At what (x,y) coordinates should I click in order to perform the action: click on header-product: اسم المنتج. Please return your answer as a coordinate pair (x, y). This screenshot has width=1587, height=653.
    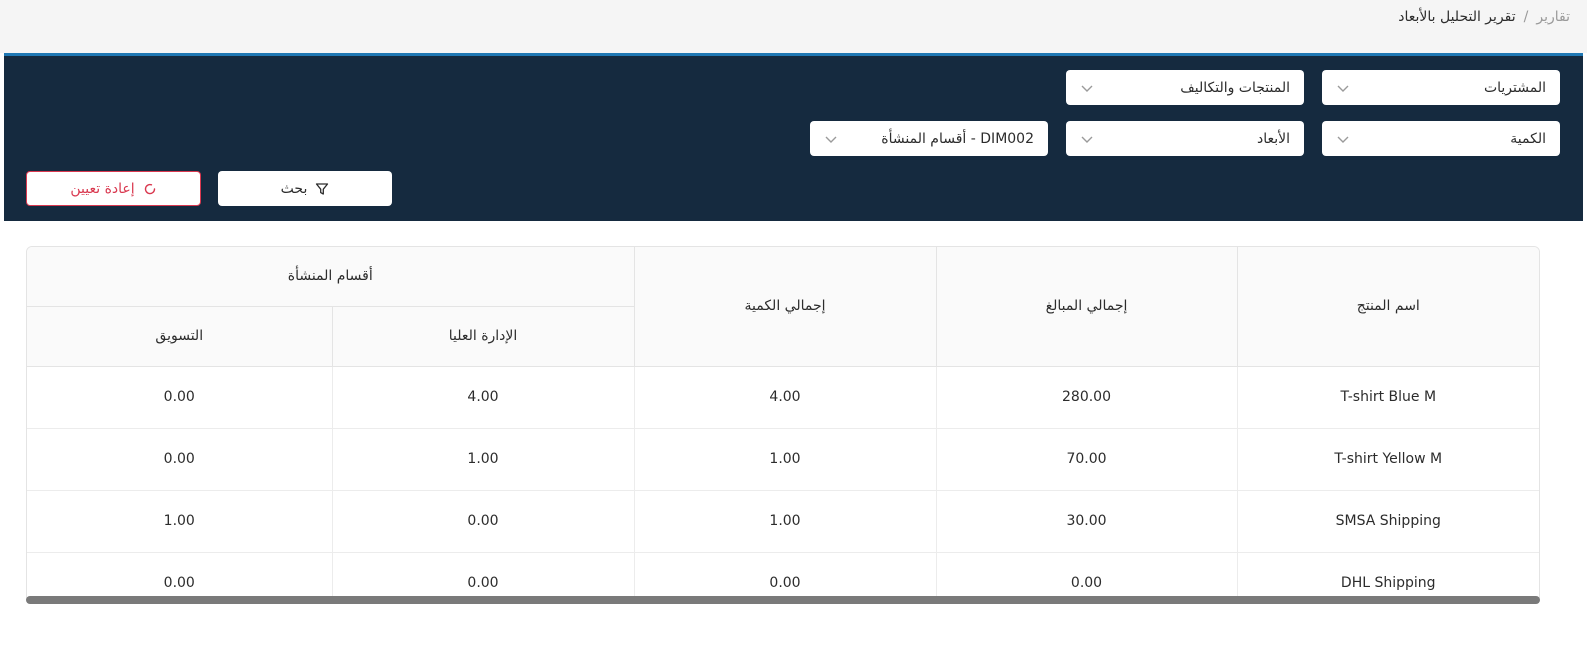
    Looking at the image, I should click on (1387, 307).